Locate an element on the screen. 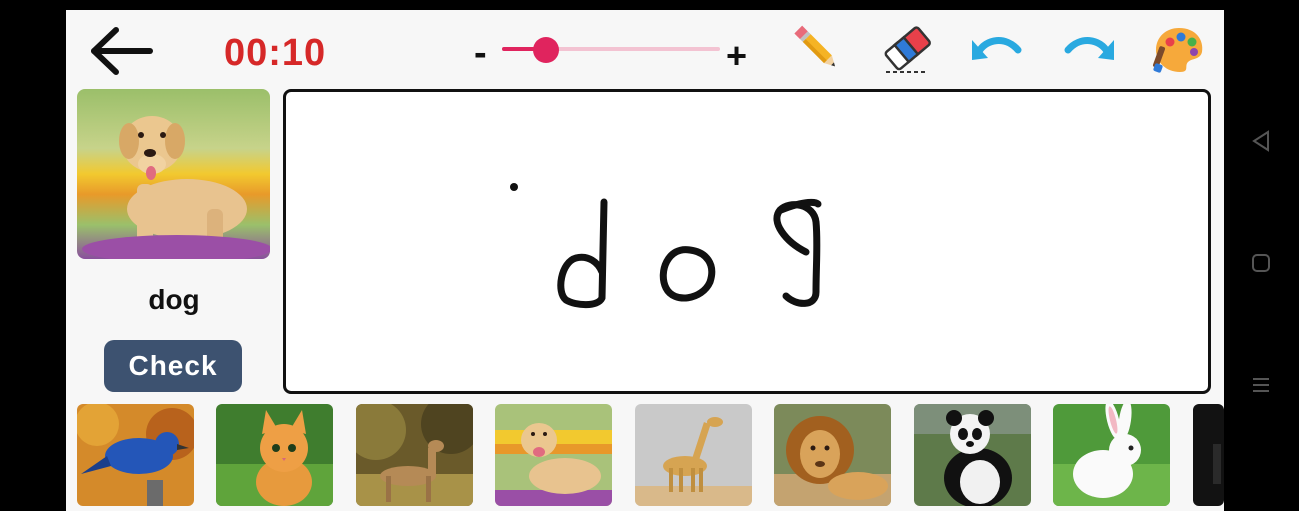 The height and width of the screenshot is (511, 1299). thumbnail-giraffe is located at coordinates (693, 455).